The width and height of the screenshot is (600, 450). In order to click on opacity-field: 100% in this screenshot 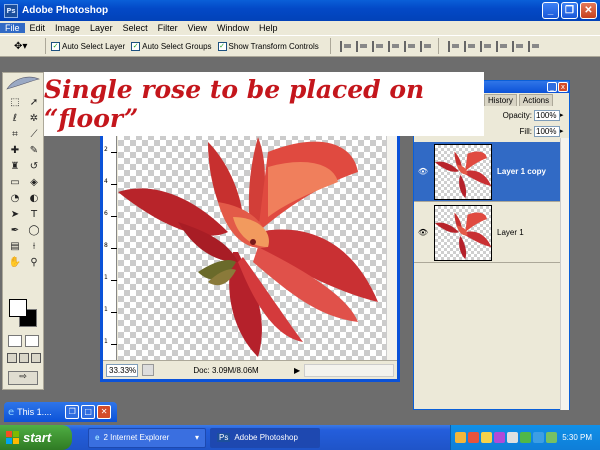, I will do `click(547, 115)`.